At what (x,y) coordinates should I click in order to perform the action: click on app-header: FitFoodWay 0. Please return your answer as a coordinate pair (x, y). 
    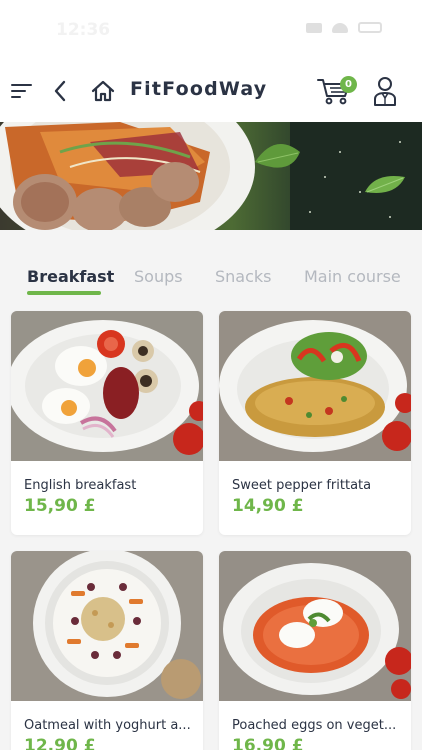
    Looking at the image, I should click on (211, 91).